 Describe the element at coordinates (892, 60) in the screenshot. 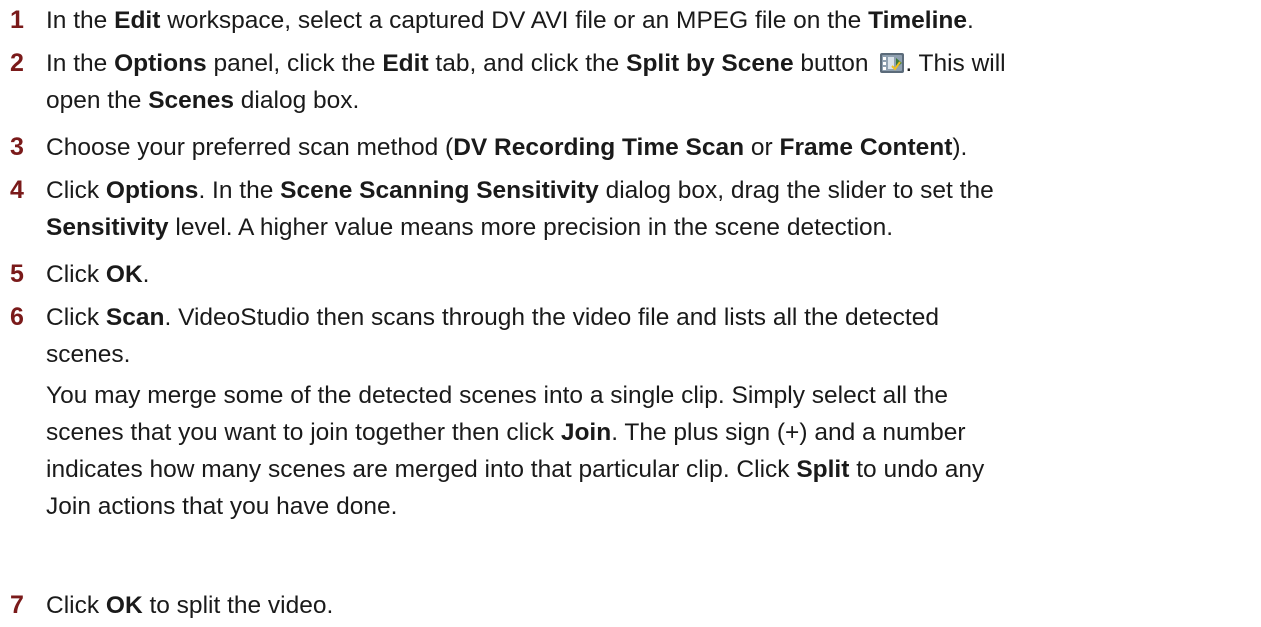

I see `split-by-scene-icon` at that location.